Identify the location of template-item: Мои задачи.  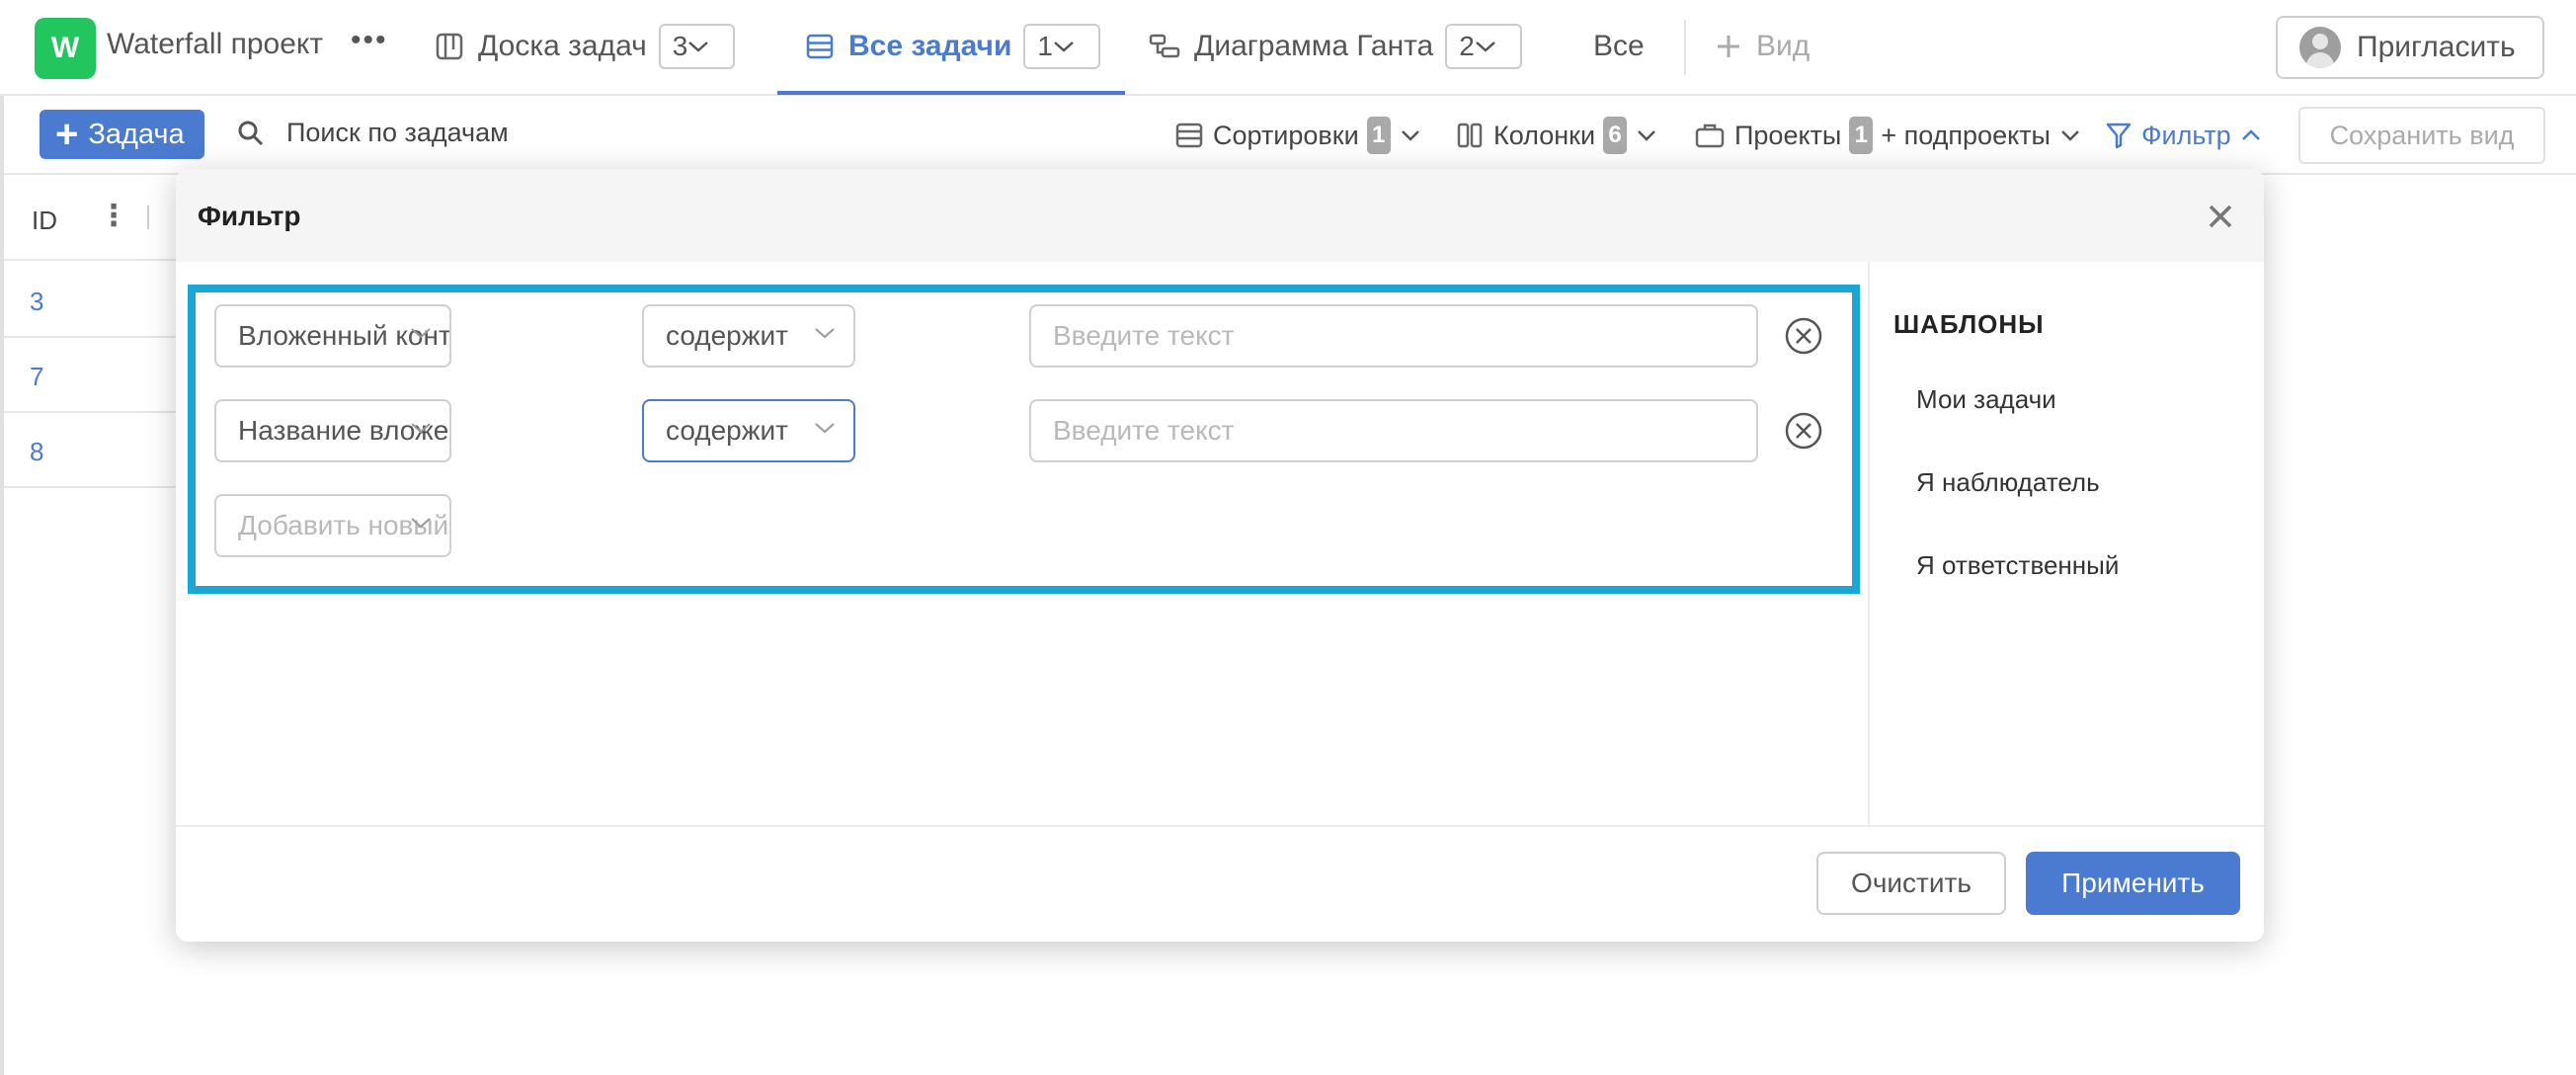
(1986, 399).